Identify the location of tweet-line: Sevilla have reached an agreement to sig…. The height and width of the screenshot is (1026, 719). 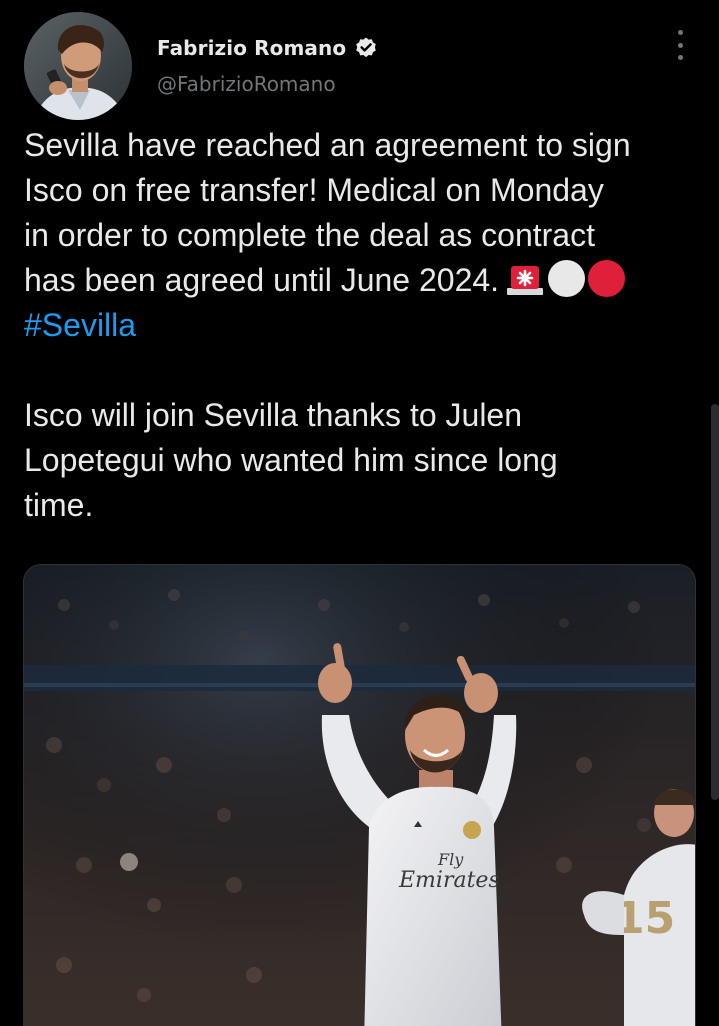
(327, 145).